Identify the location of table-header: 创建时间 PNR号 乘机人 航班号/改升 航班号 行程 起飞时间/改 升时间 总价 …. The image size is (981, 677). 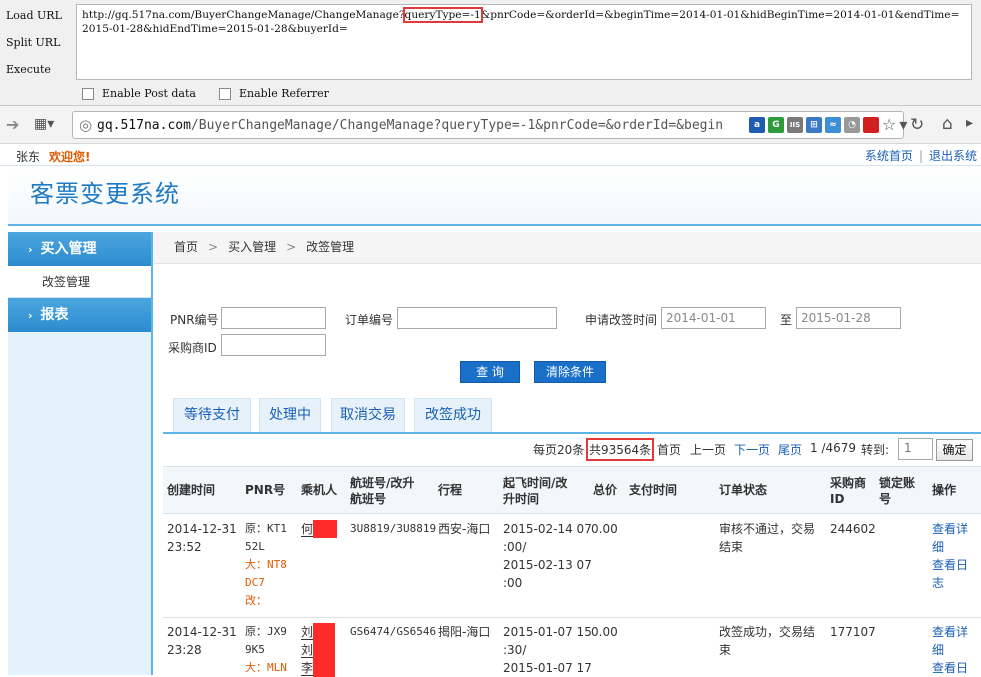
(572, 490).